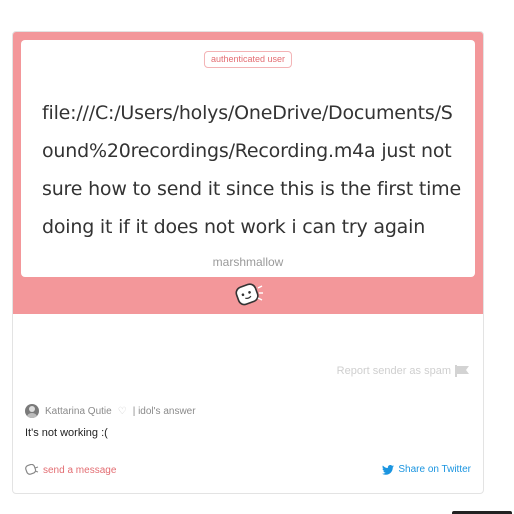 The width and height of the screenshot is (514, 514). What do you see at coordinates (248, 59) in the screenshot?
I see `authenticated-badge: authenticated user` at bounding box center [248, 59].